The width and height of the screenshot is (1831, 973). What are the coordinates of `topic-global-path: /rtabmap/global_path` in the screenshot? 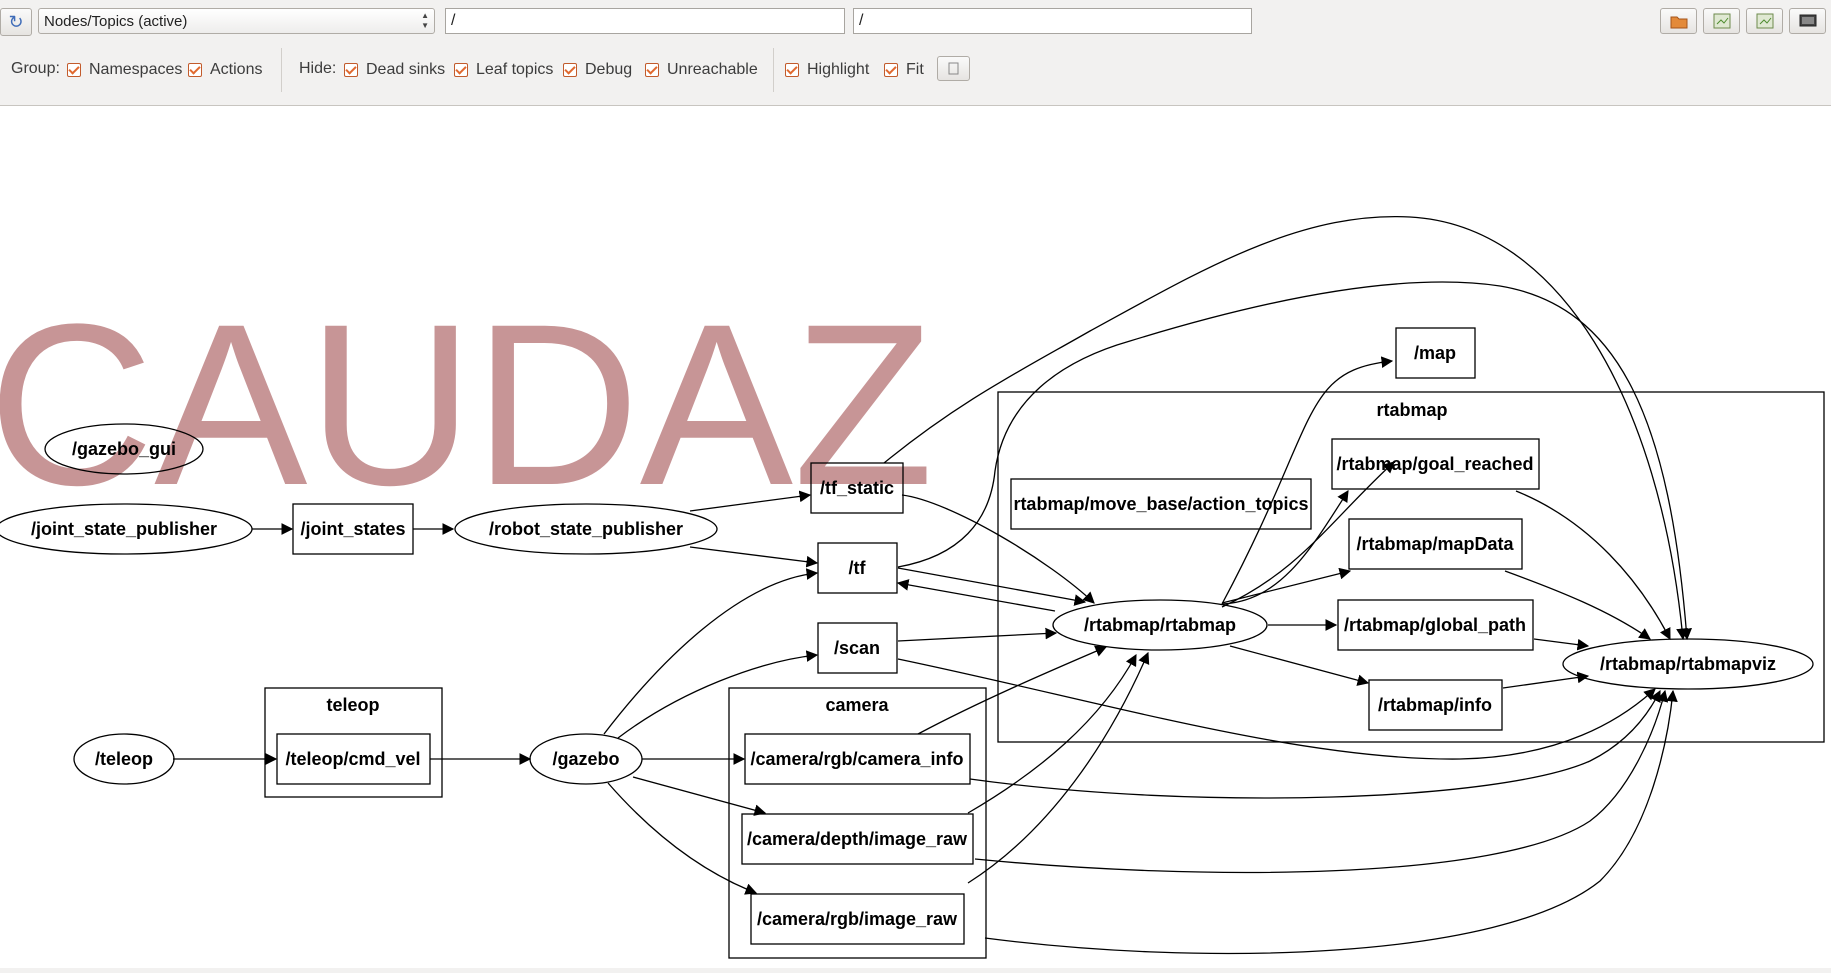 It's located at (1435, 625).